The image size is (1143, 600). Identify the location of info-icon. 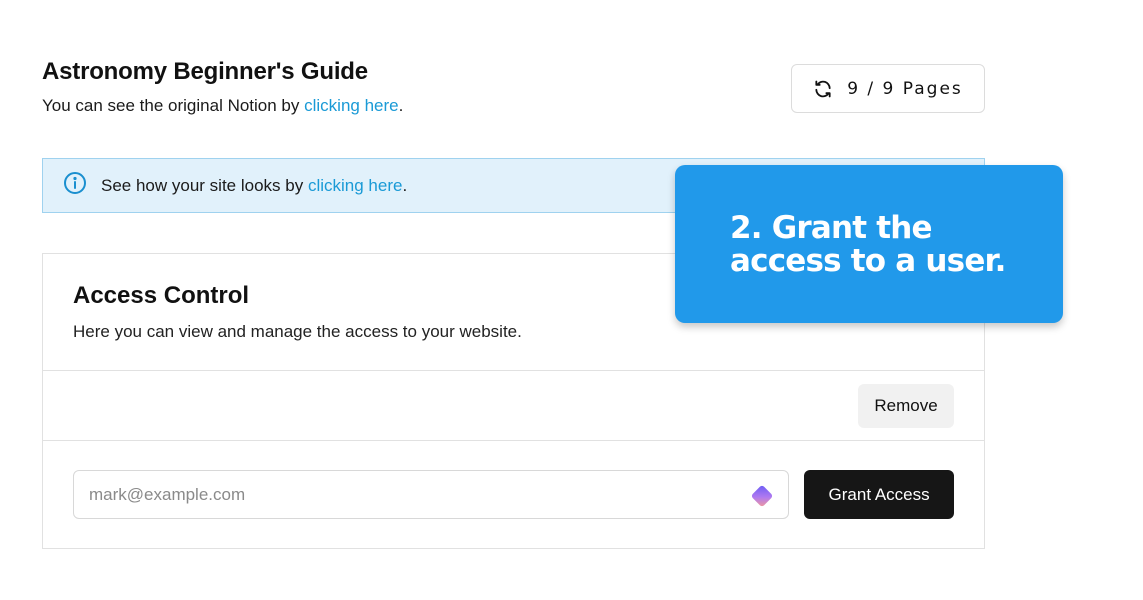
(75, 185).